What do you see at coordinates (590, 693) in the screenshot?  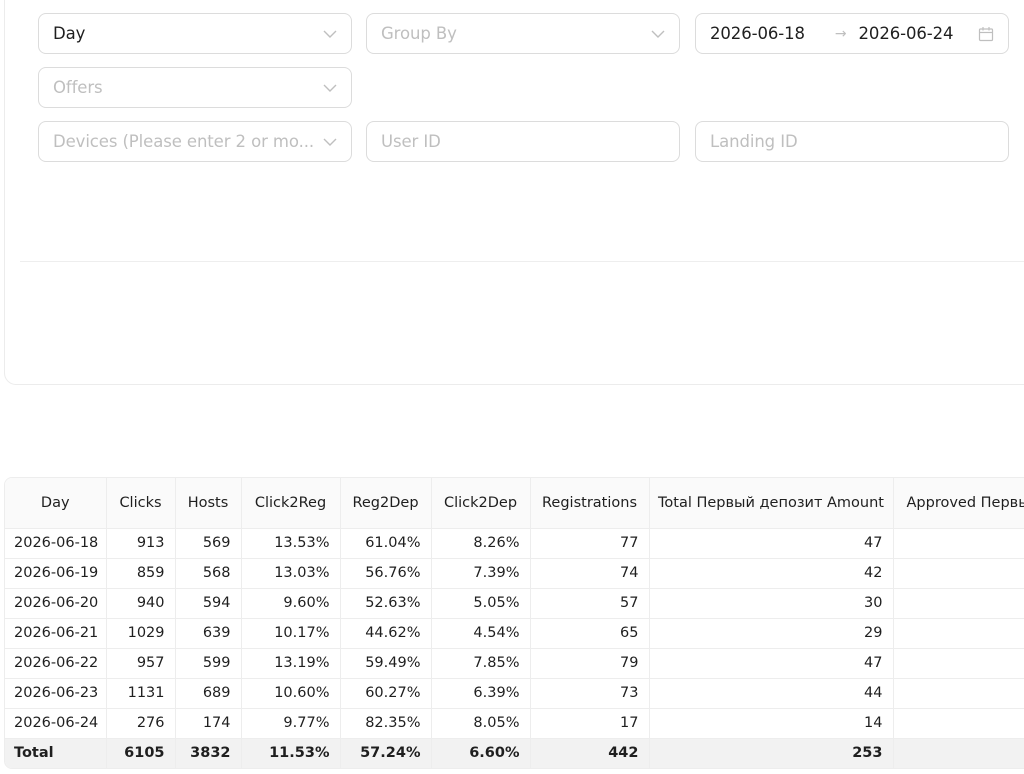 I see `cell-registrations: 73` at bounding box center [590, 693].